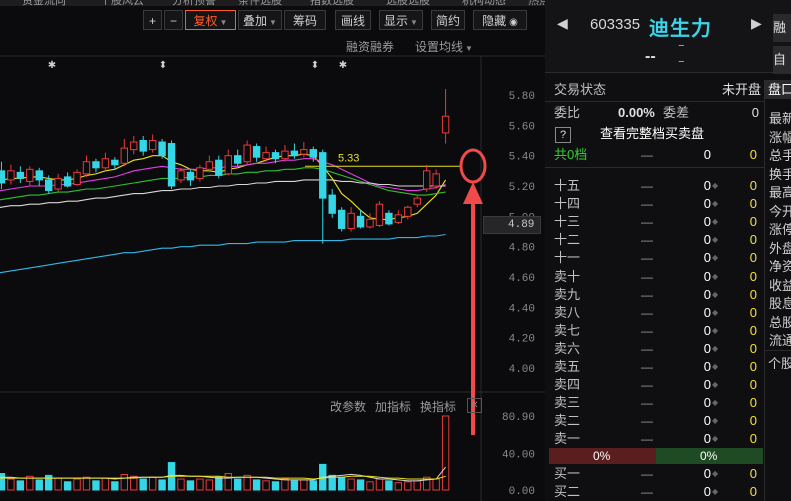 The image size is (791, 501). What do you see at coordinates (654, 186) in the screenshot?
I see `sell-level-row: 十五 —0 ◆ 0` at bounding box center [654, 186].